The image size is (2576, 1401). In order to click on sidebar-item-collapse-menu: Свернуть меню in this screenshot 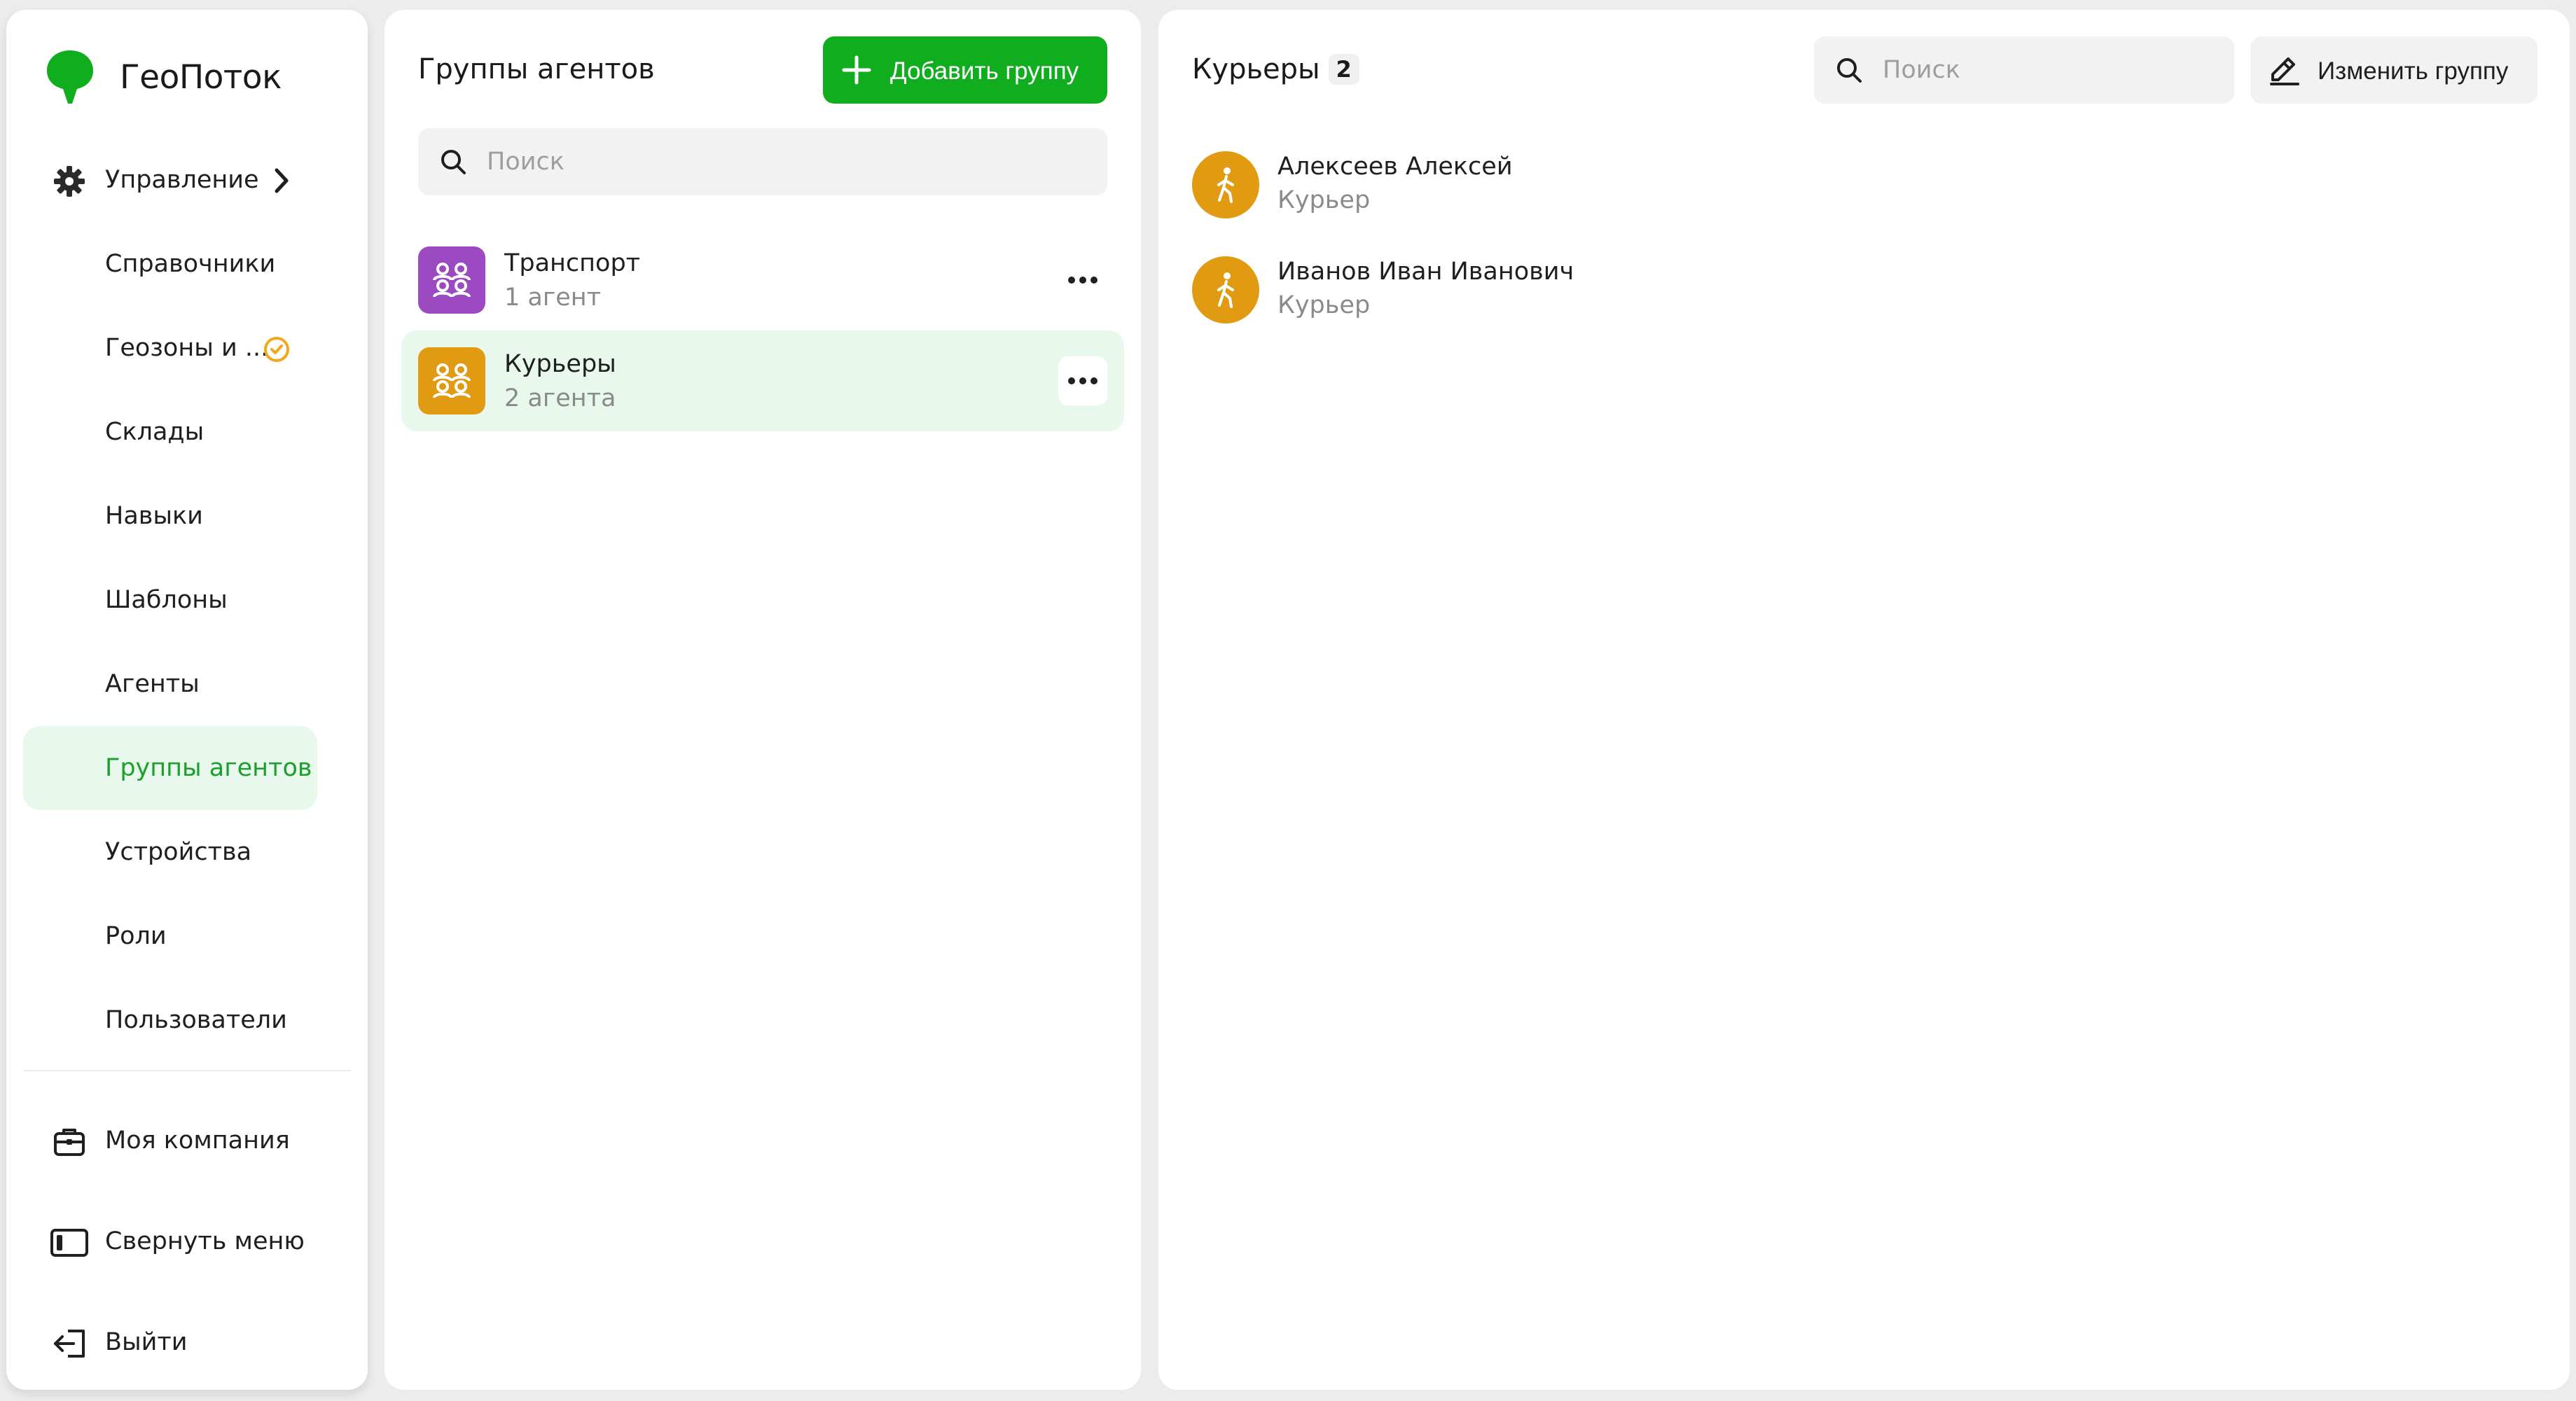, I will do `click(170, 1241)`.